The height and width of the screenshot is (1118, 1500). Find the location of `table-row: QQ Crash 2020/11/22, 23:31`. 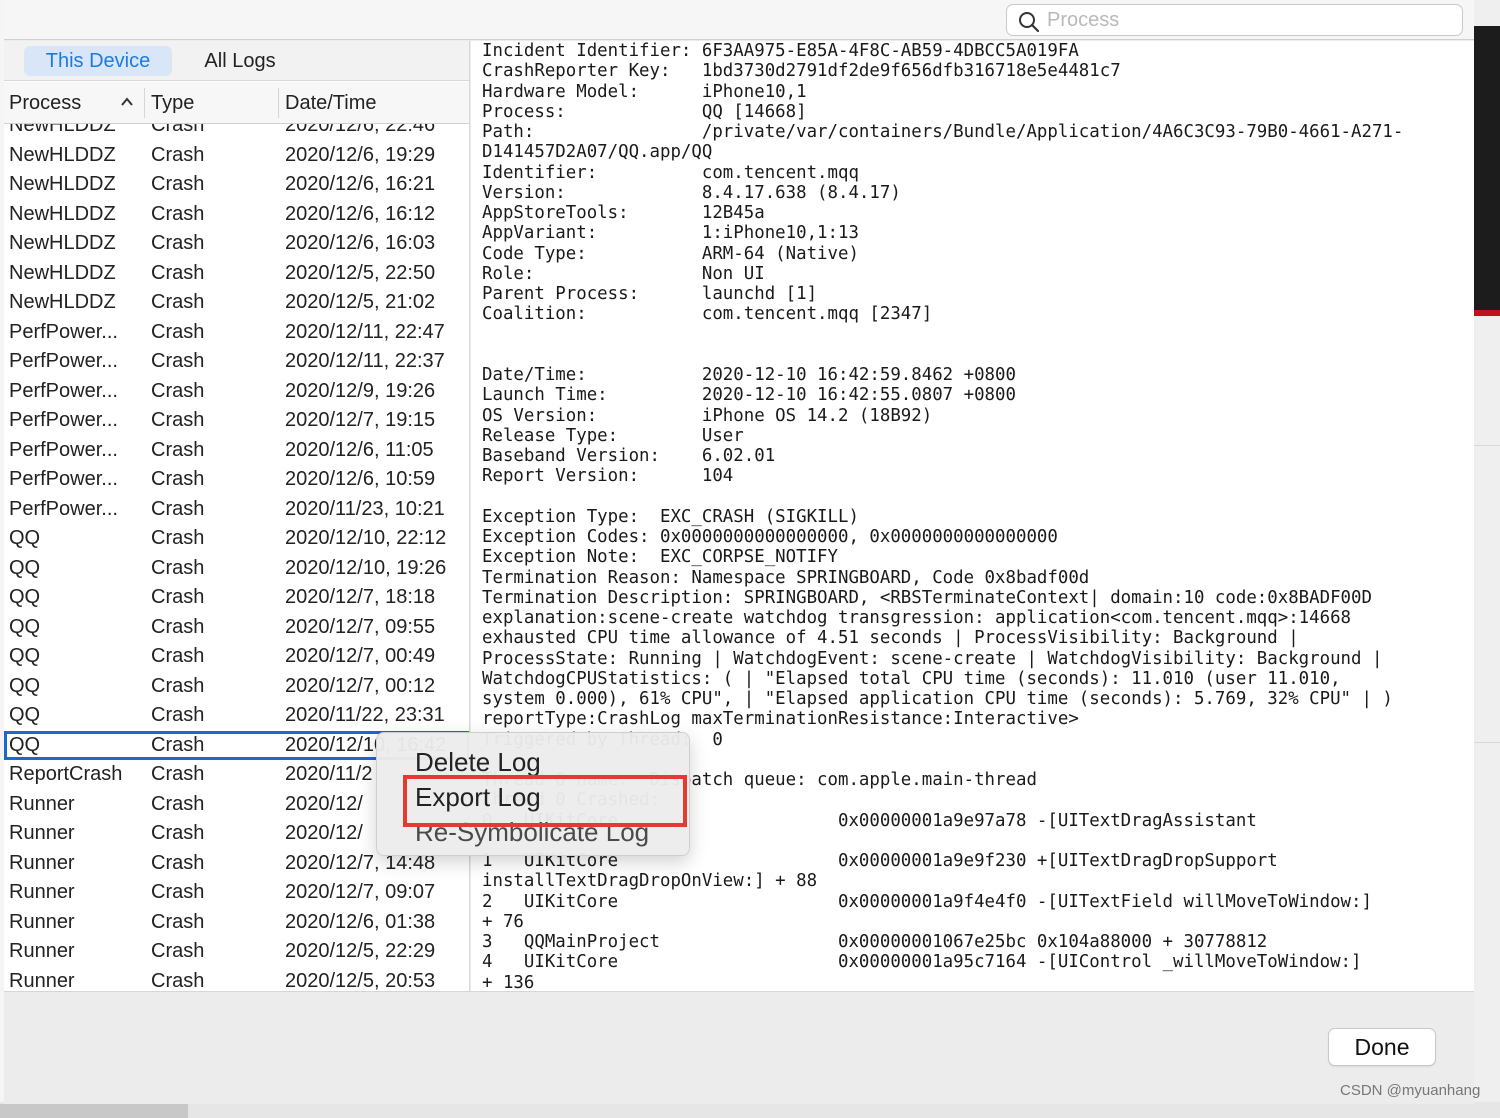

table-row: QQ Crash 2020/11/22, 23:31 is located at coordinates (236, 716).